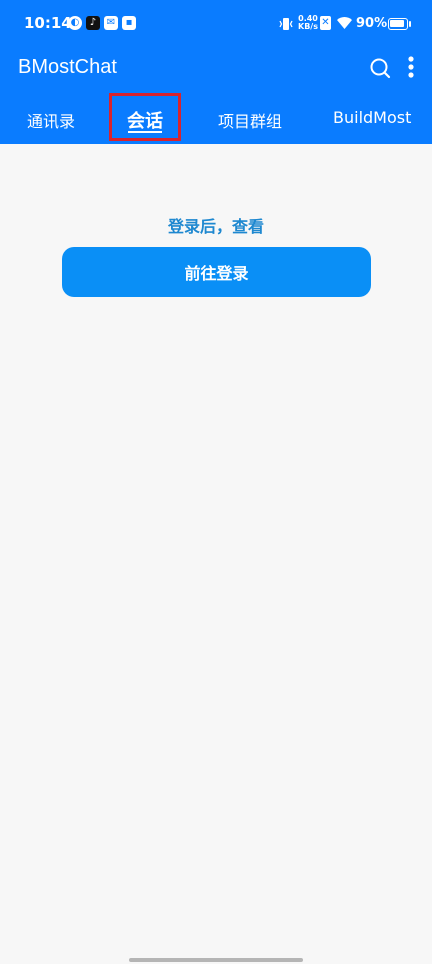  I want to click on no-sim-icon: ✕, so click(325, 23).